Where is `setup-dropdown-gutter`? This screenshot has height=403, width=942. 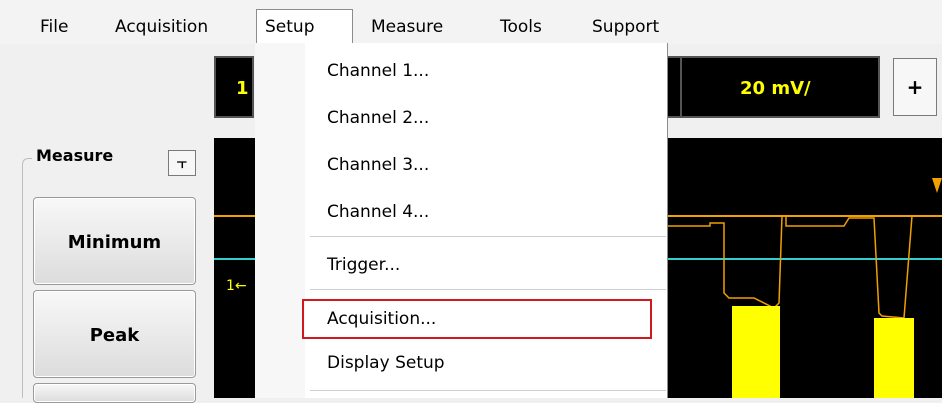 setup-dropdown-gutter is located at coordinates (280, 220).